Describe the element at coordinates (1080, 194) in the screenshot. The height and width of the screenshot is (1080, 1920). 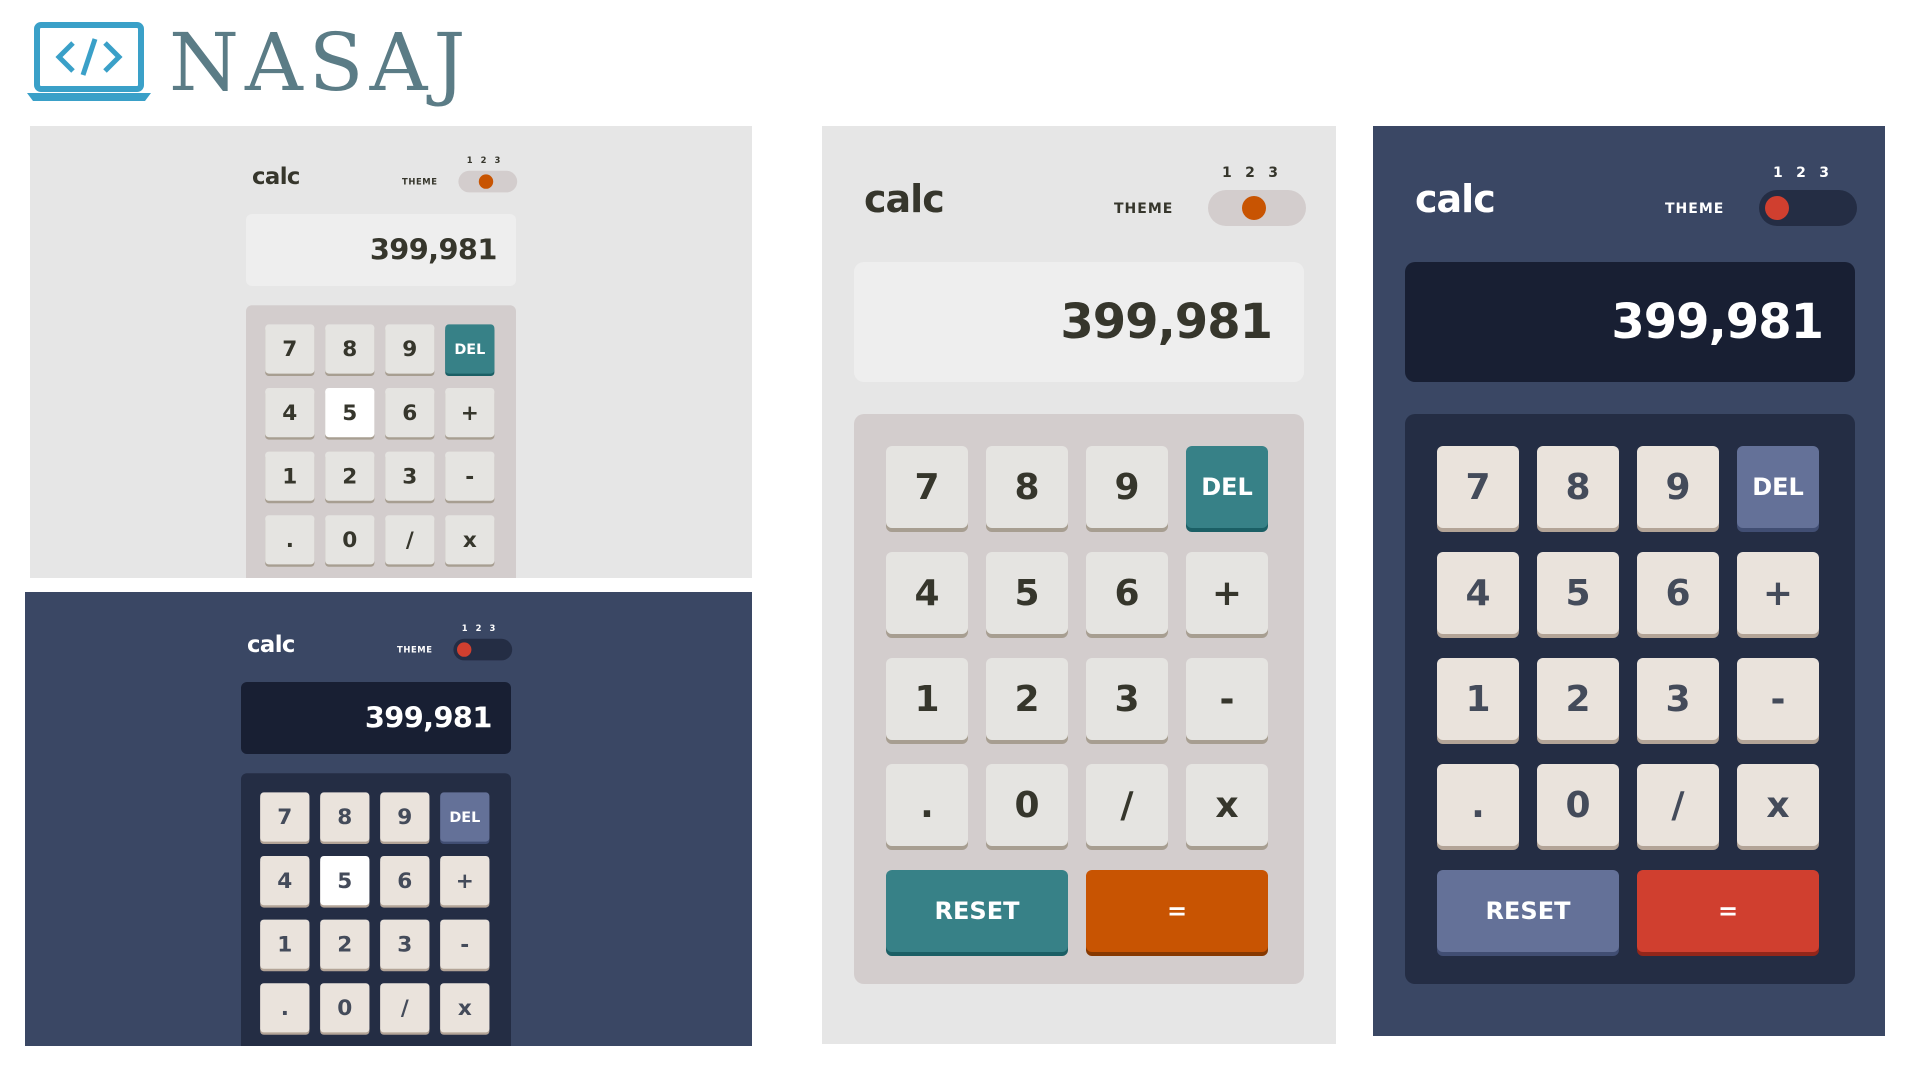
I see `calculator-header: calc THEME 1 2 3` at that location.